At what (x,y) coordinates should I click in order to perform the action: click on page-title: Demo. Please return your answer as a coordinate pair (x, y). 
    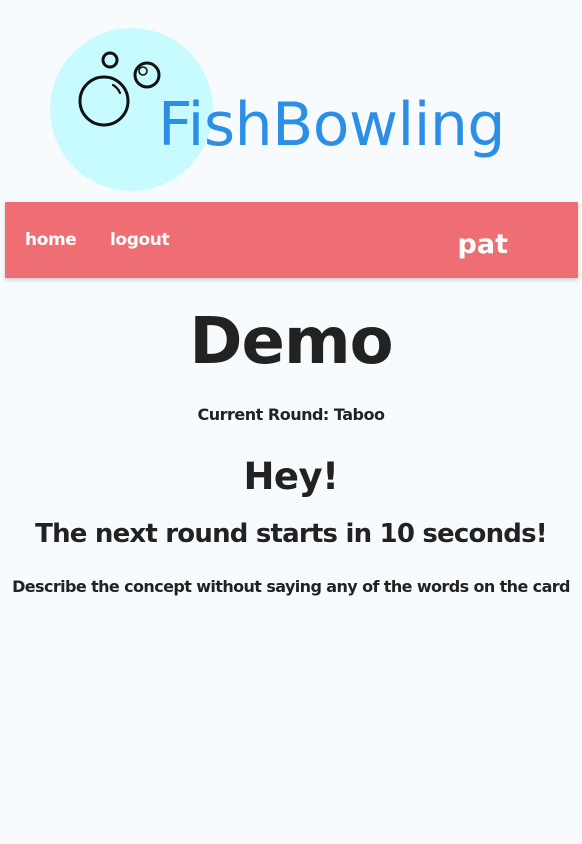
    Looking at the image, I should click on (291, 342).